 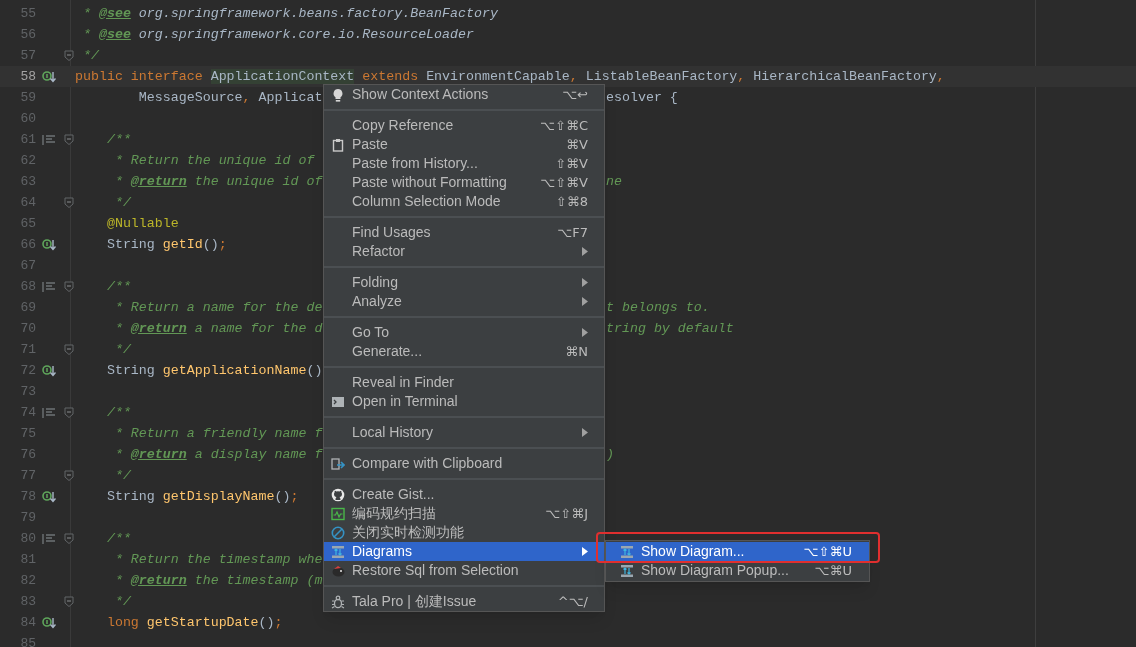 What do you see at coordinates (27, 475) in the screenshot?
I see `line-number: 77` at bounding box center [27, 475].